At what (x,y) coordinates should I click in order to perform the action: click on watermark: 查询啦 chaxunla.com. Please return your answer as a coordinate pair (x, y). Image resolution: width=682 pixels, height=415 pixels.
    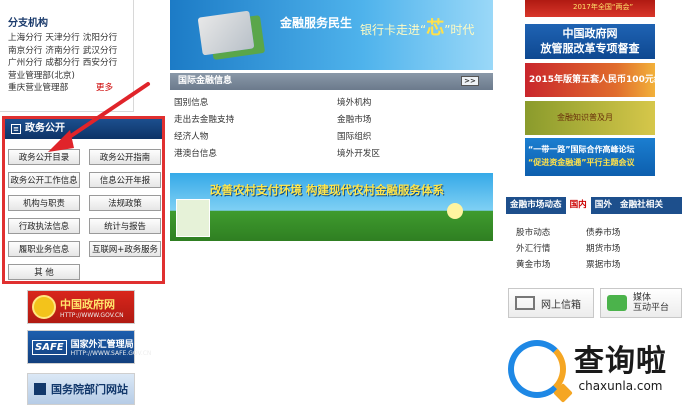
    Looking at the image, I should click on (591, 368).